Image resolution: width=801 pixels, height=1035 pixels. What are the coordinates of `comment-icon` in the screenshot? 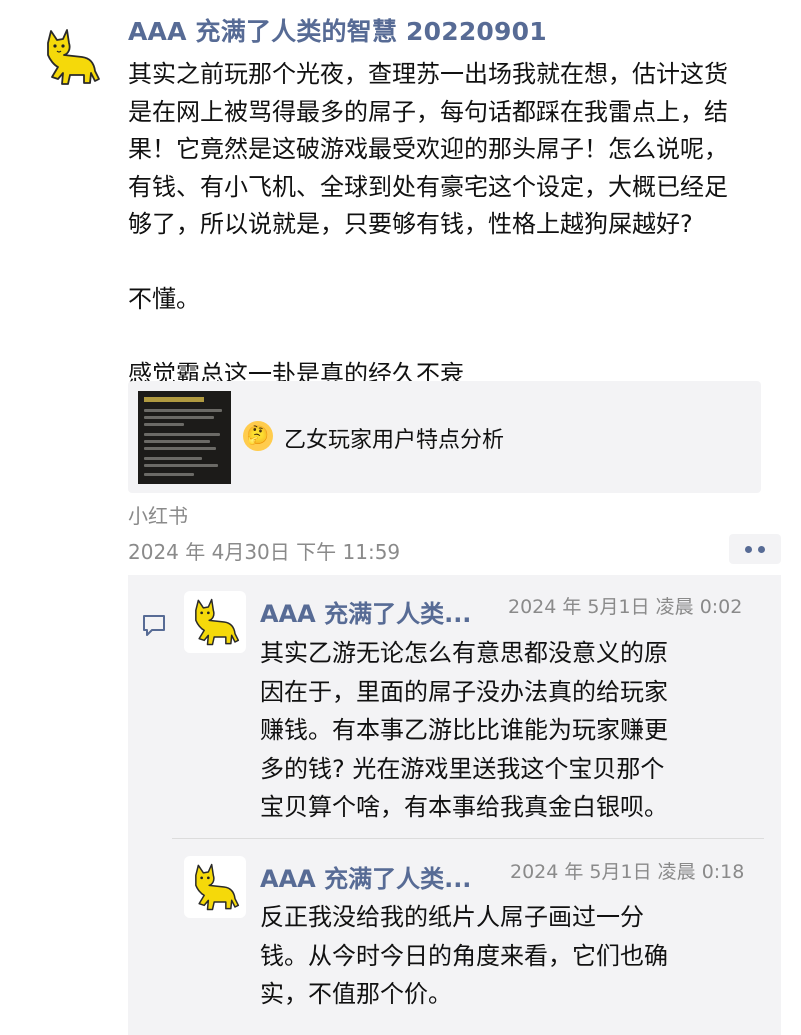 It's located at (154, 625).